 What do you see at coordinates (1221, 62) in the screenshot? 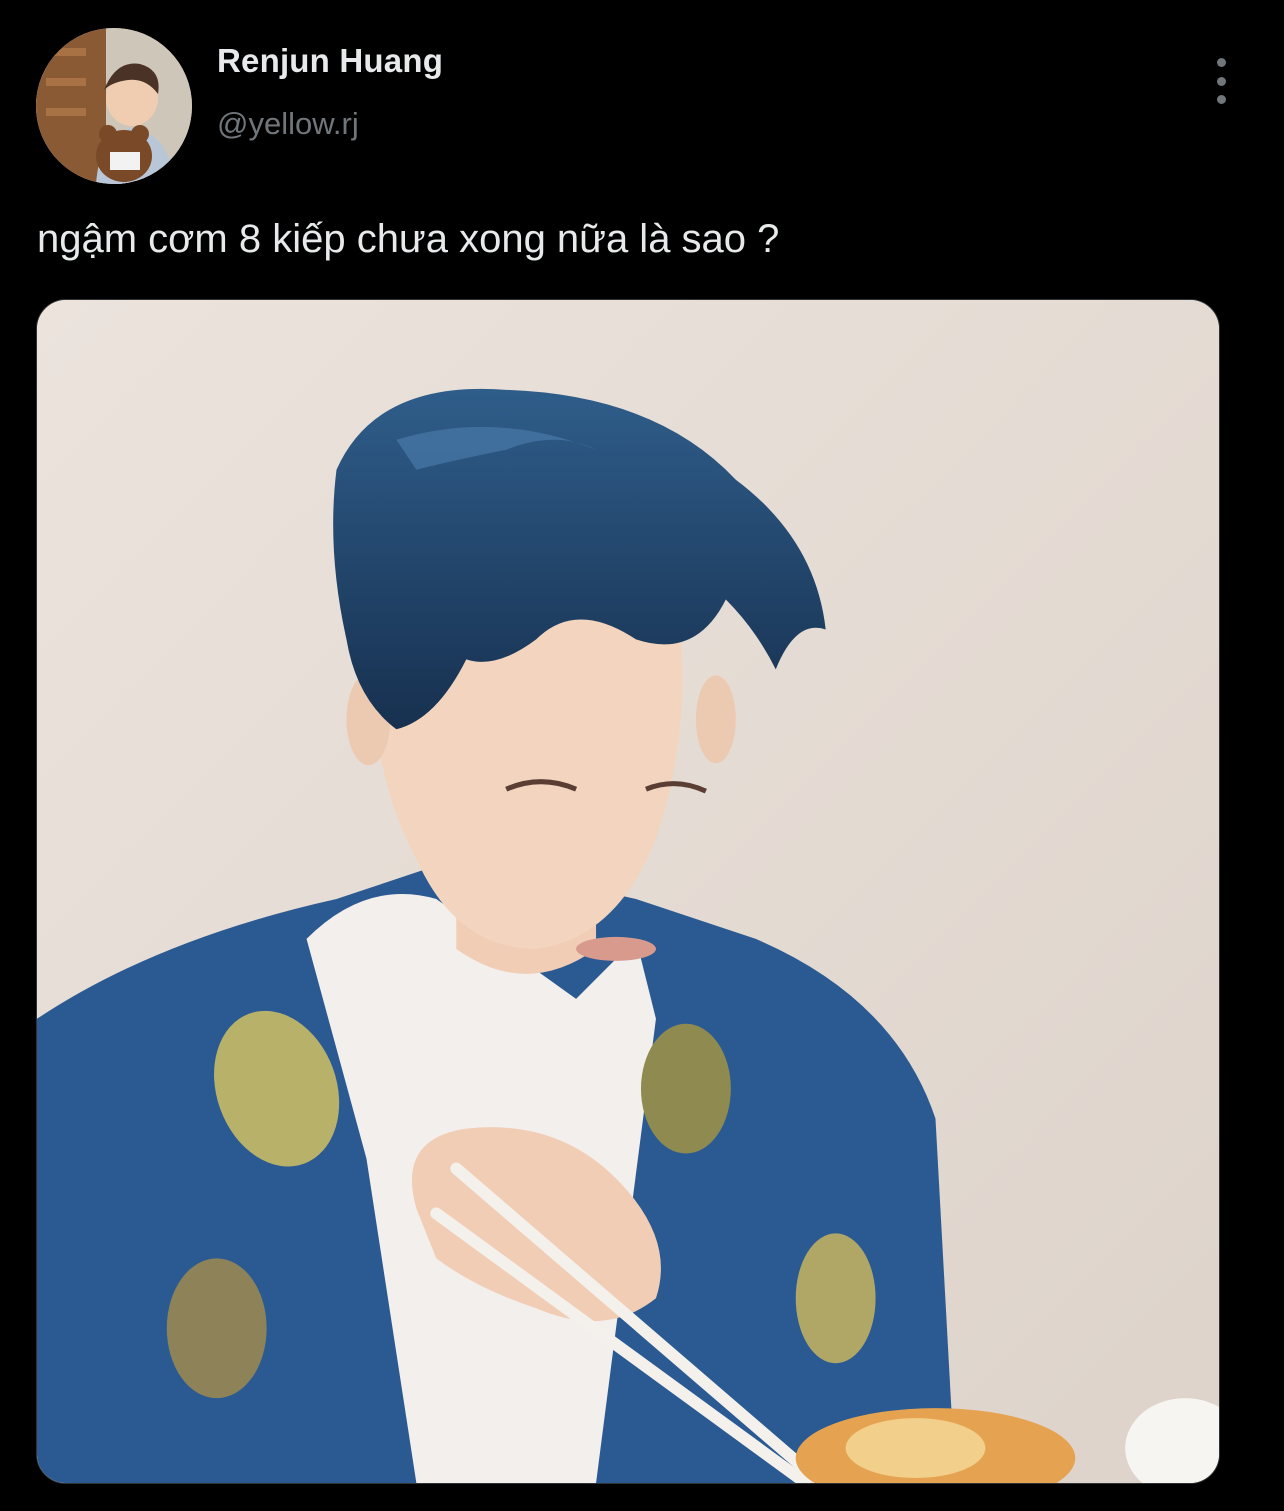
I see `more-vertical-icon` at bounding box center [1221, 62].